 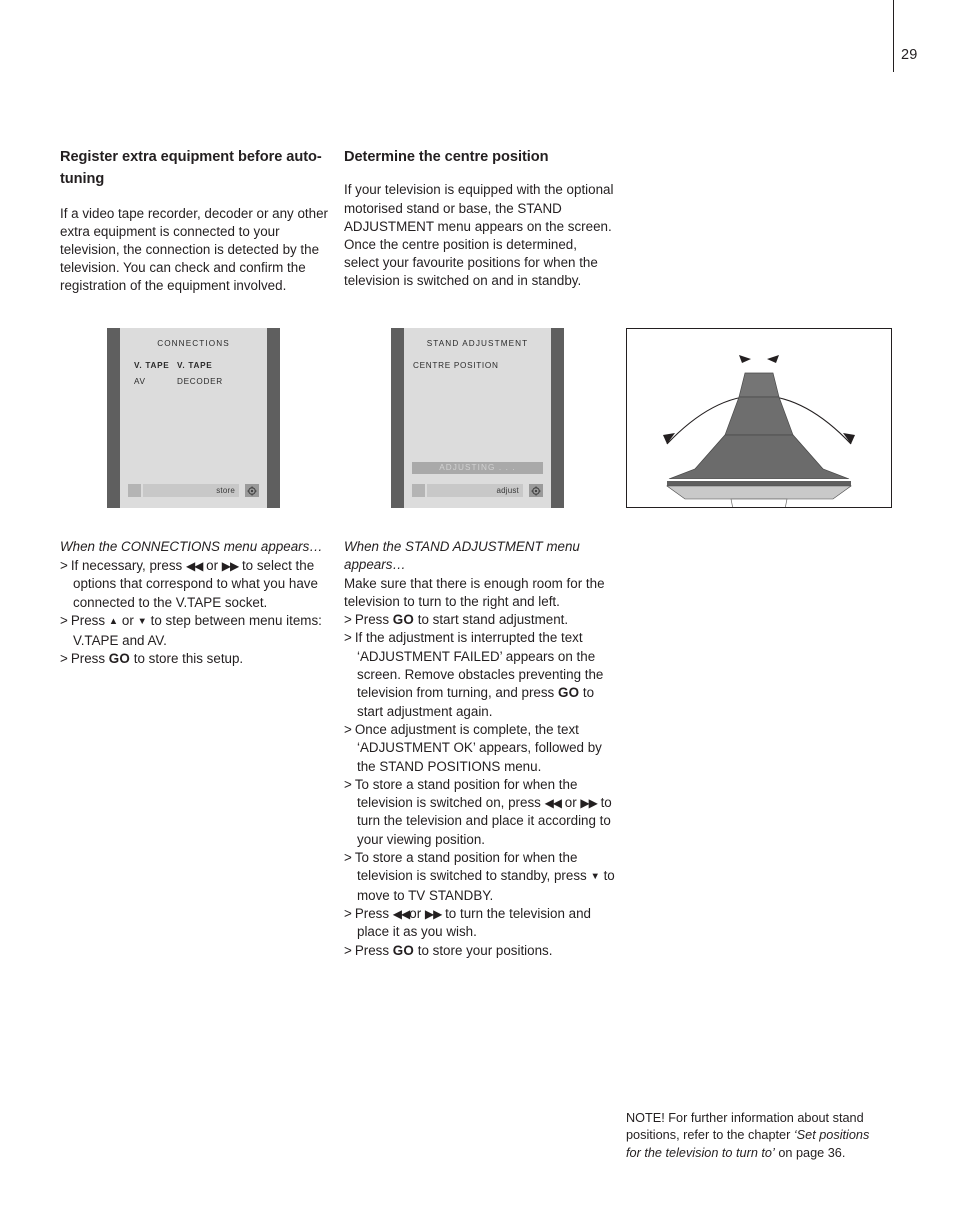 I want to click on page-number-rule, so click(x=893, y=36).